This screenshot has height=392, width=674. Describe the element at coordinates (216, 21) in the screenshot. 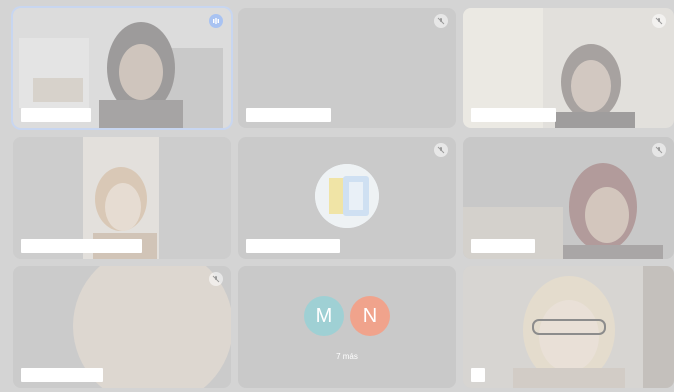

I see `speaking-indicator-icon` at that location.